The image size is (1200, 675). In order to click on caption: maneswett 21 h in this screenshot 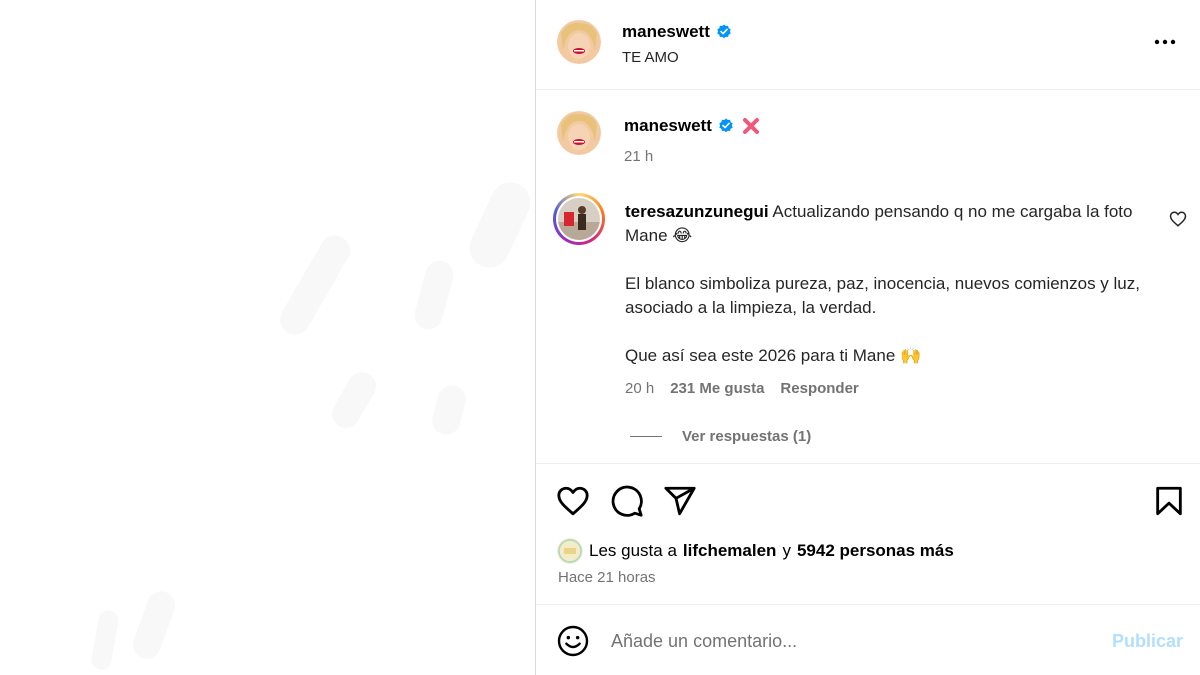, I will do `click(868, 140)`.